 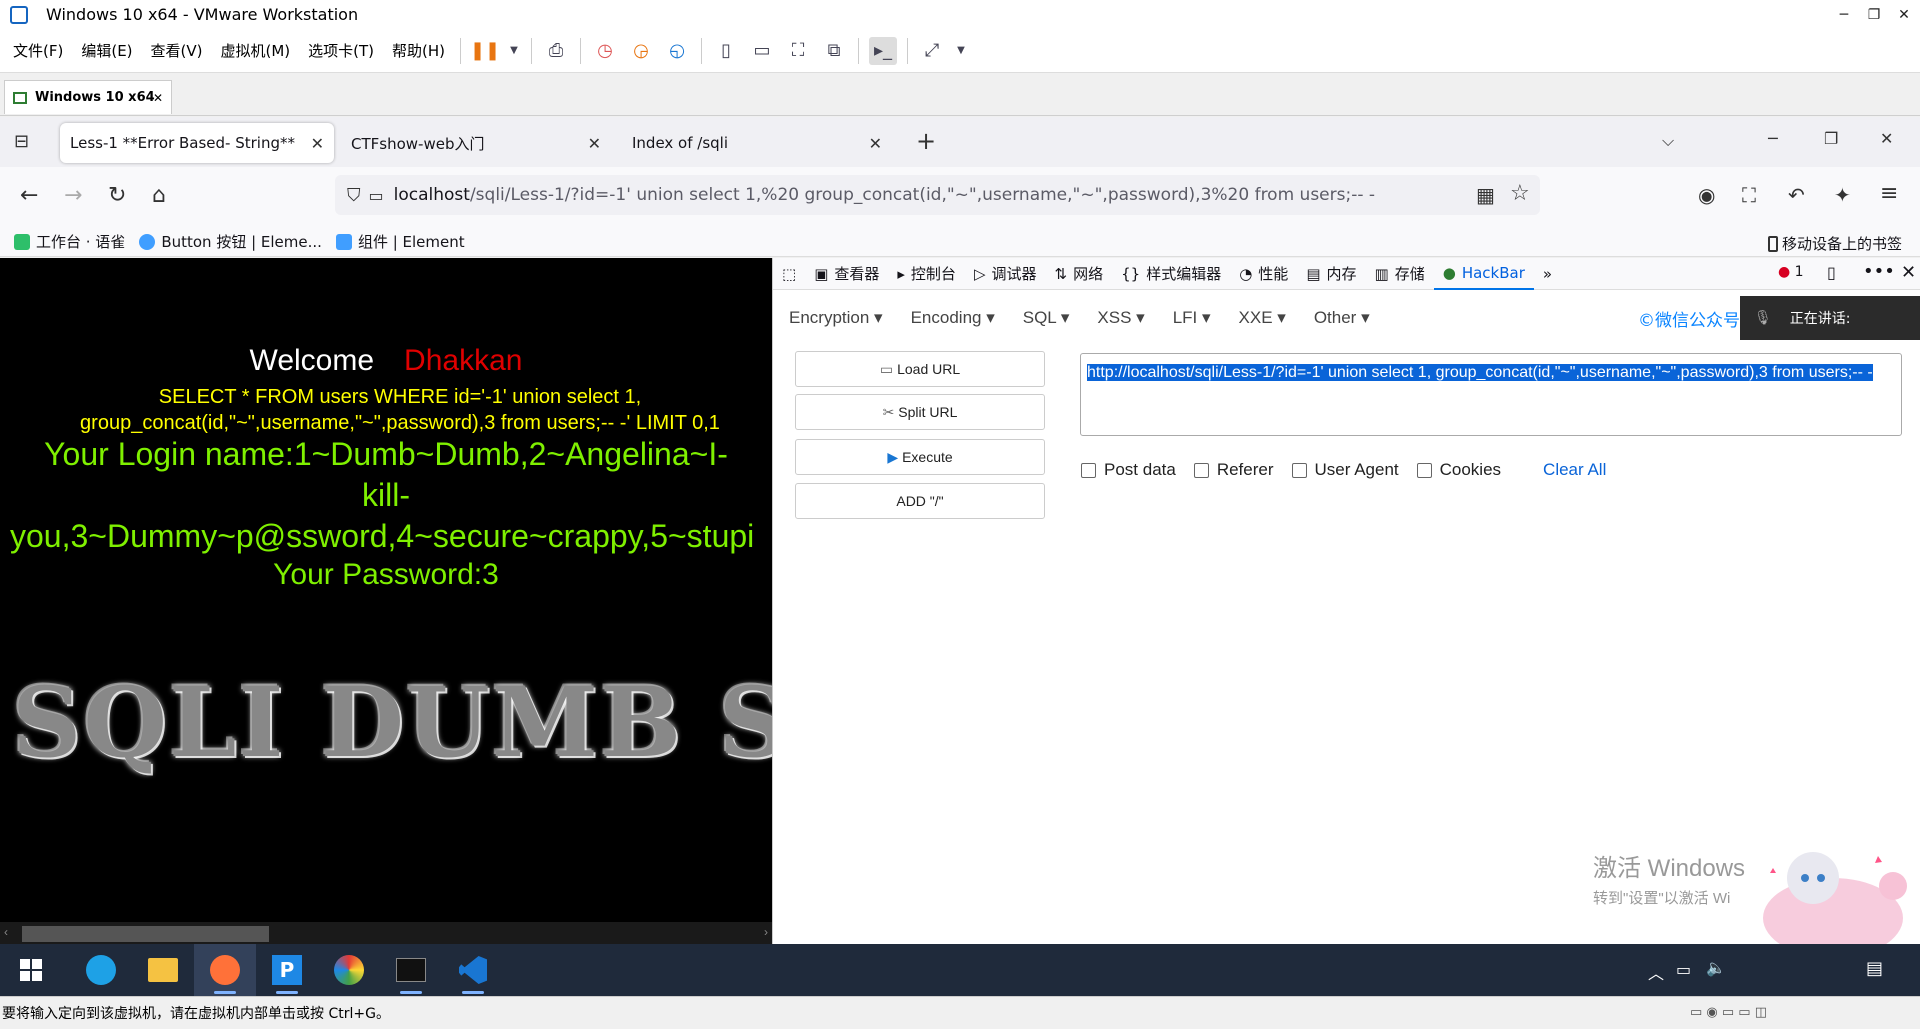 I want to click on vm-tab: Windows 10 x64 ✕, so click(x=88, y=97).